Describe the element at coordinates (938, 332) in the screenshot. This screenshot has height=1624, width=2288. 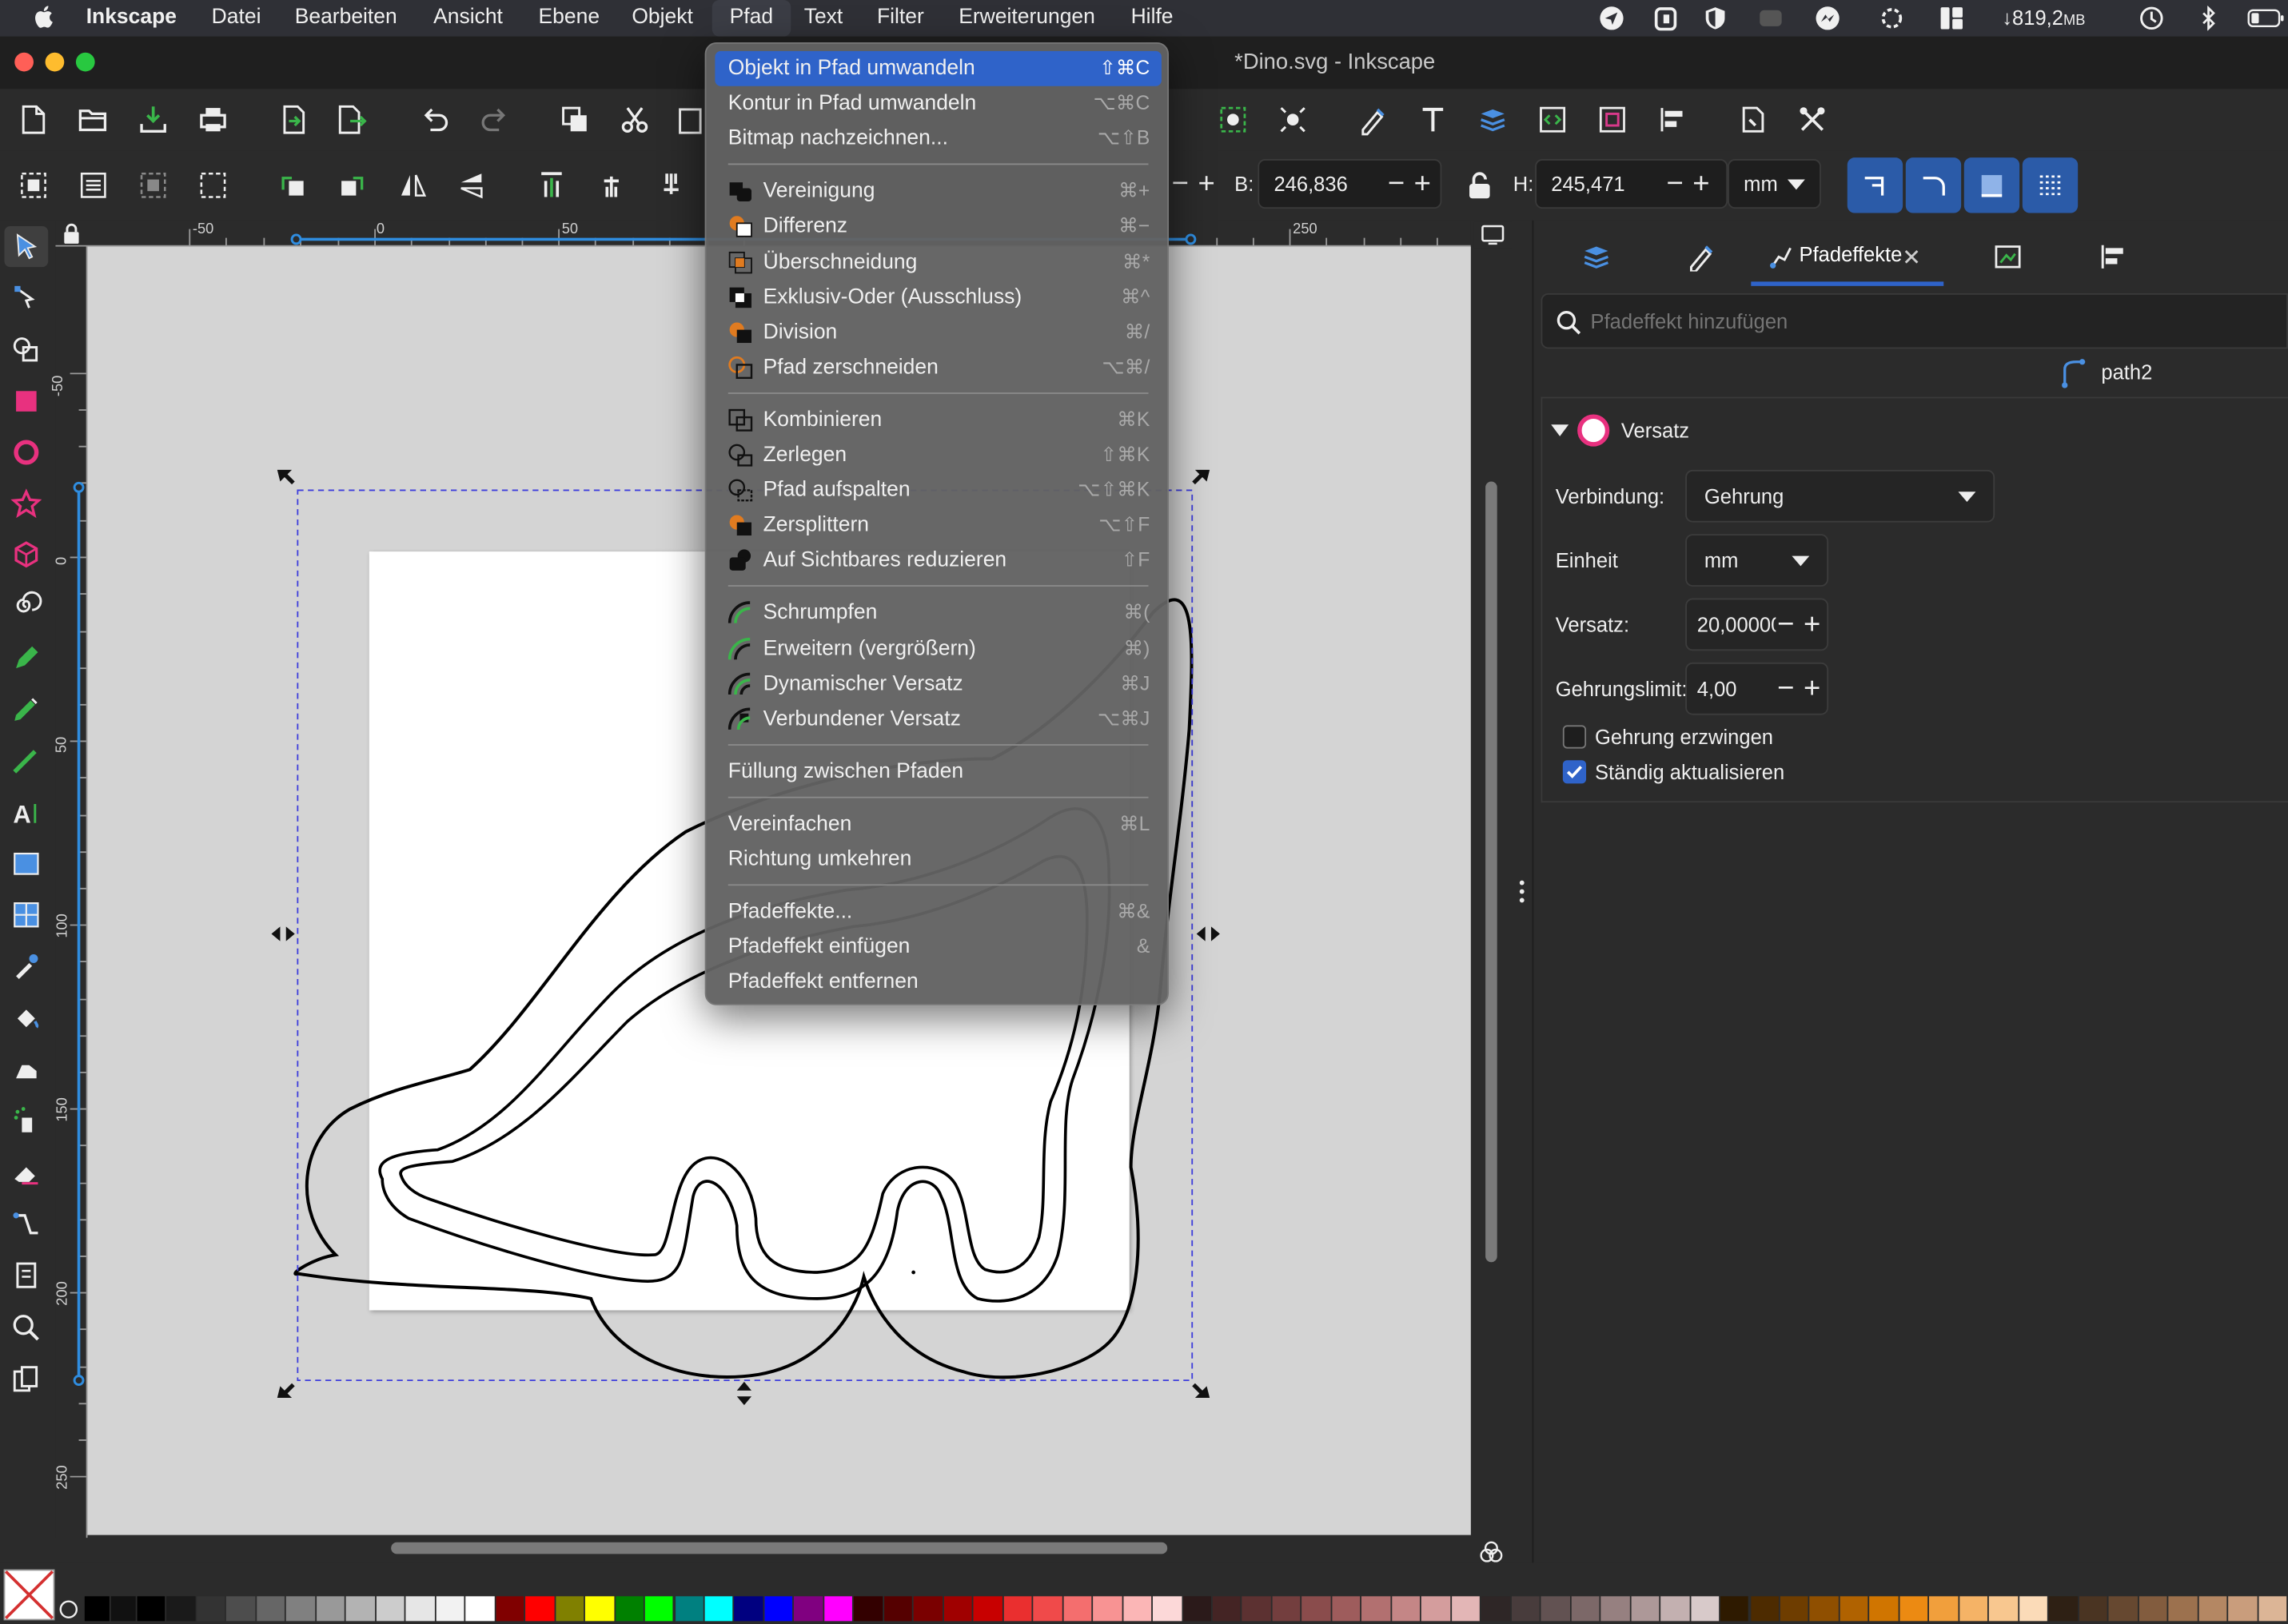
I see `menu-item: Division ⌘/` at that location.